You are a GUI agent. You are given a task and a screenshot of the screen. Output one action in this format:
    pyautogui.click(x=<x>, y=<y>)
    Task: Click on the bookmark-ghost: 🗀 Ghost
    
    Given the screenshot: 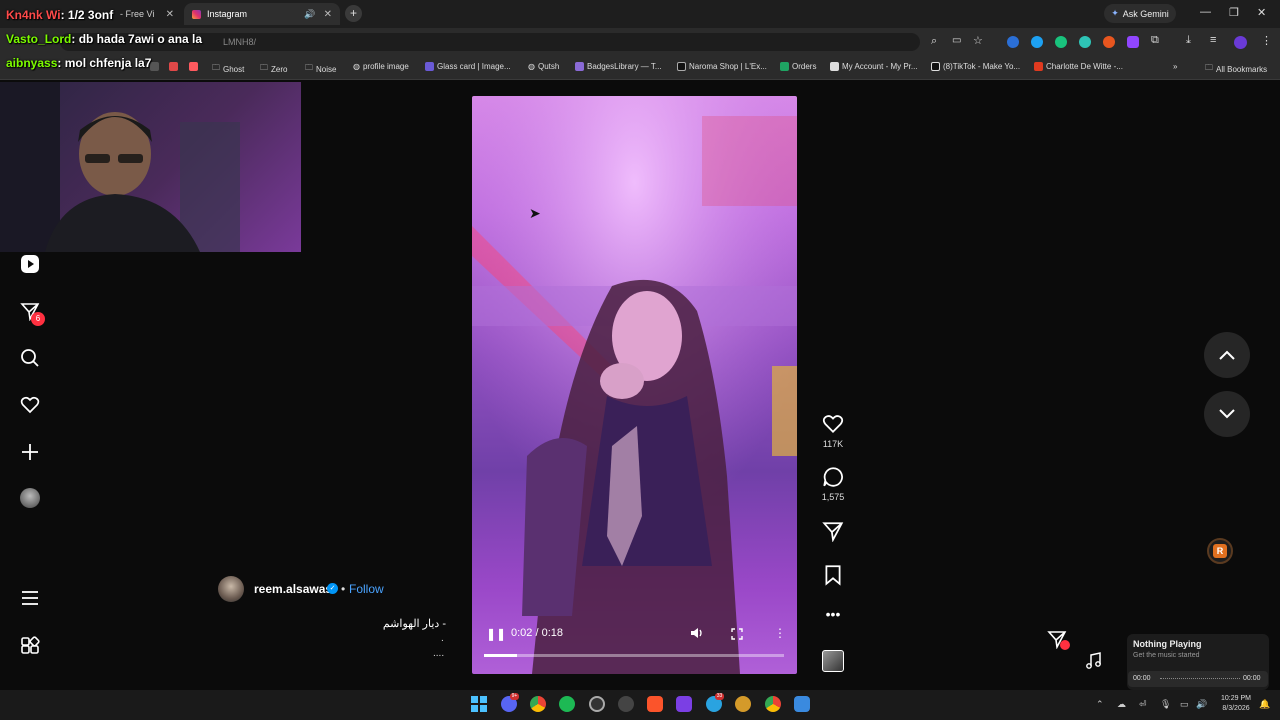 What is the action you would take?
    pyautogui.click(x=228, y=69)
    